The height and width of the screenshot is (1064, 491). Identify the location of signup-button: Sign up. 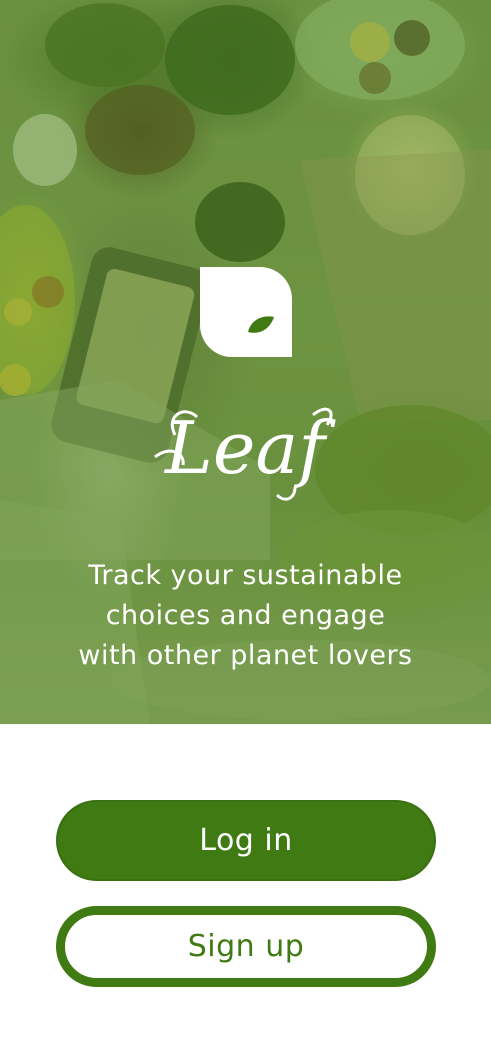
(246, 946).